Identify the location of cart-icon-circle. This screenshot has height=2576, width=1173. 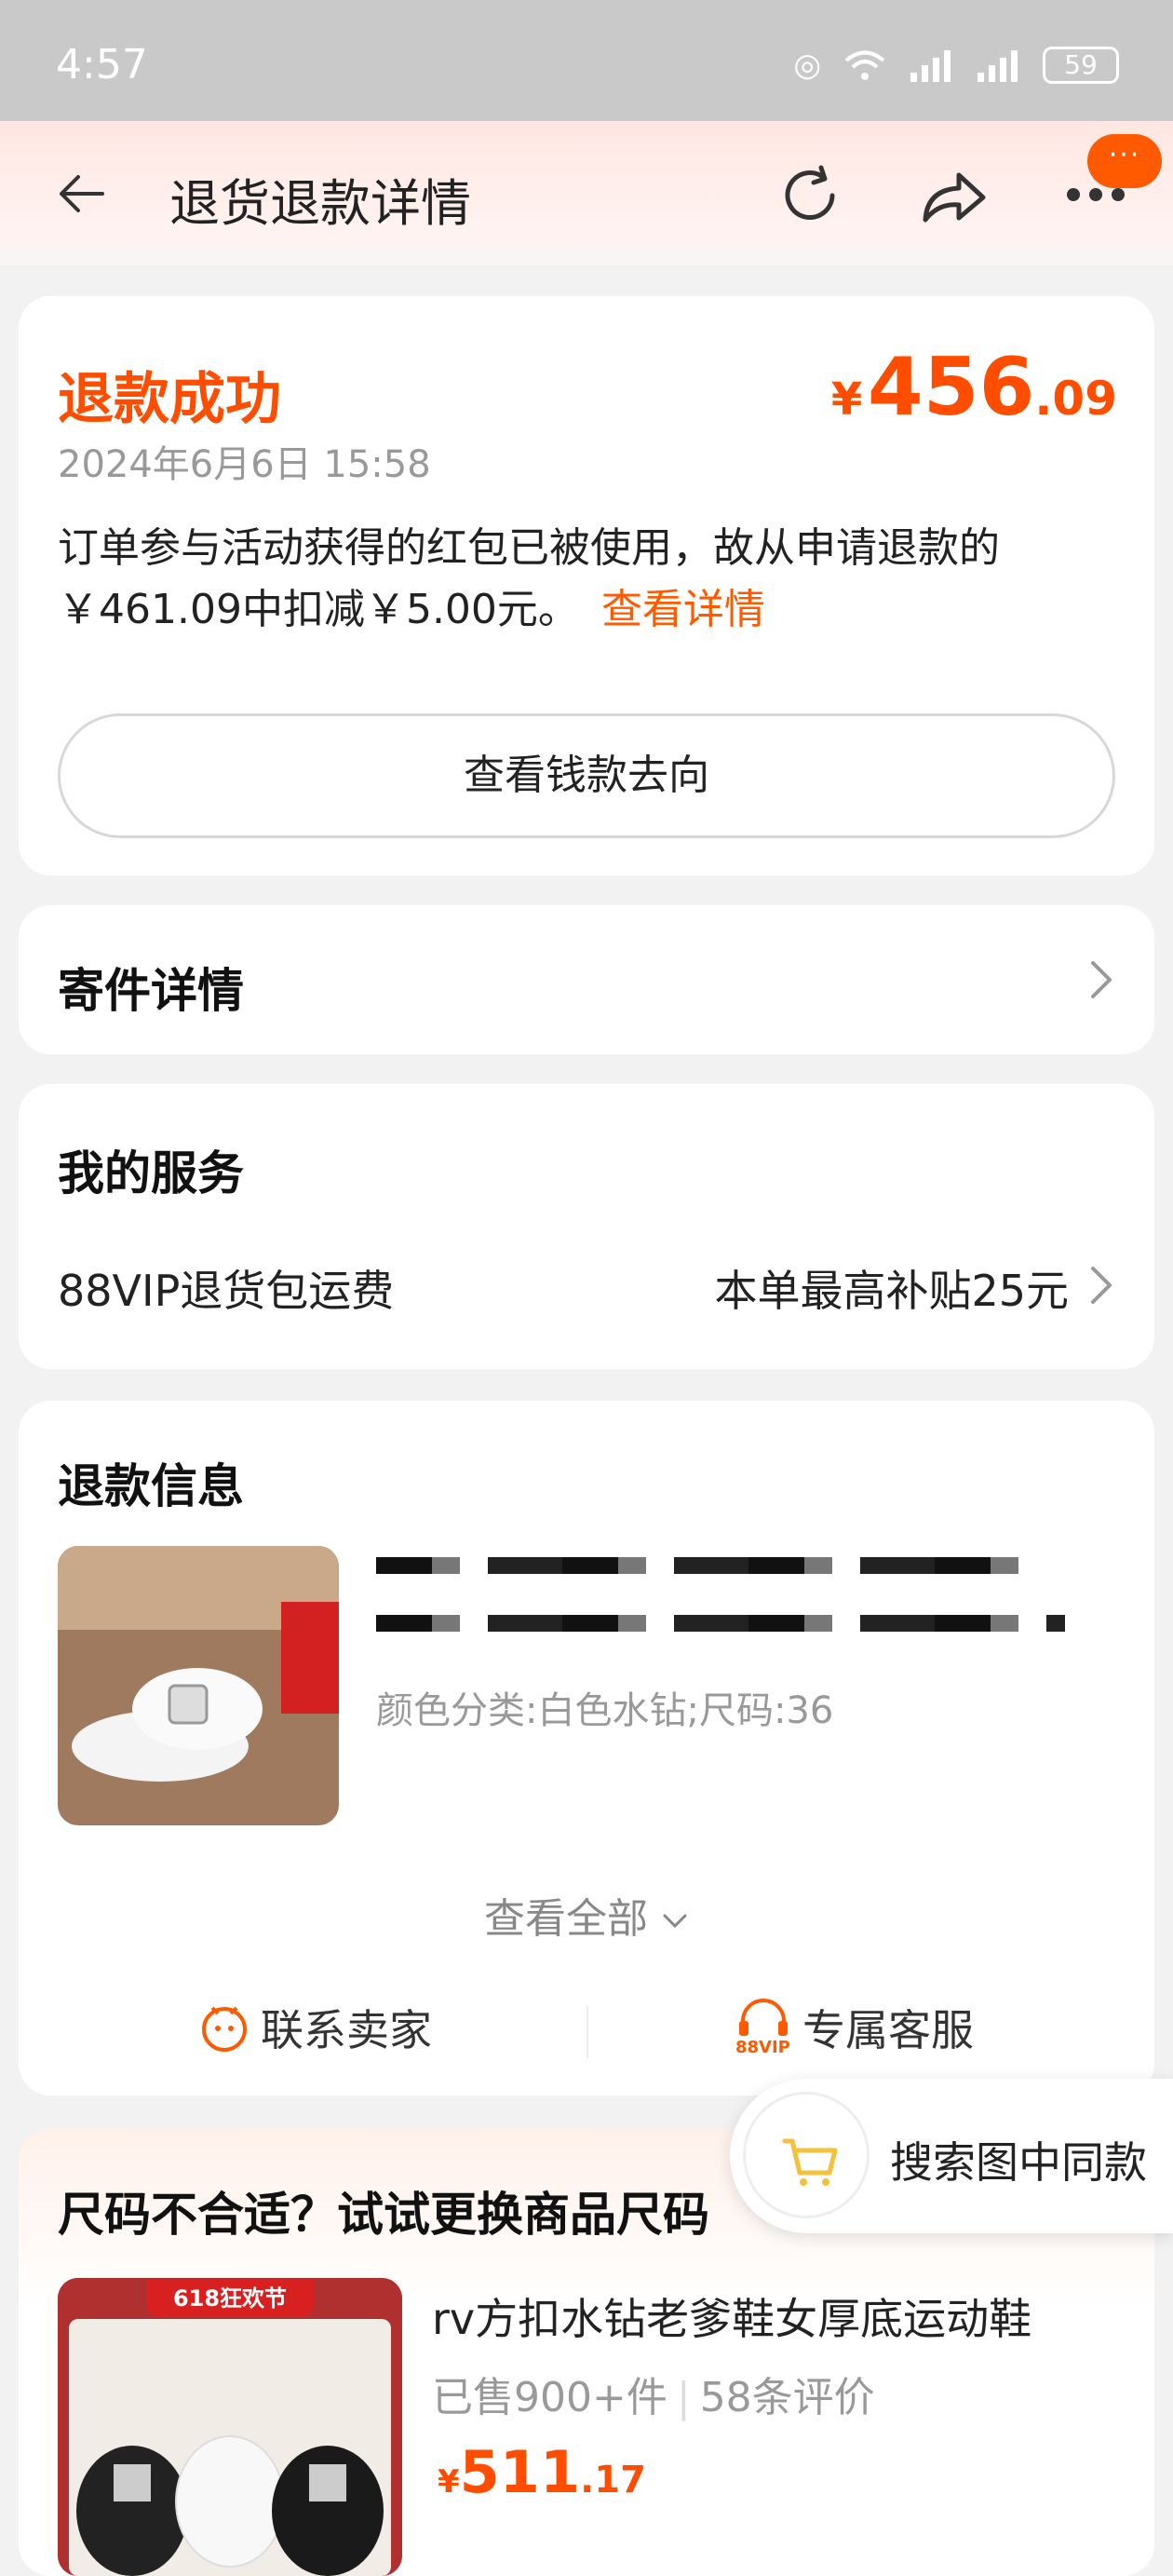
(807, 2155).